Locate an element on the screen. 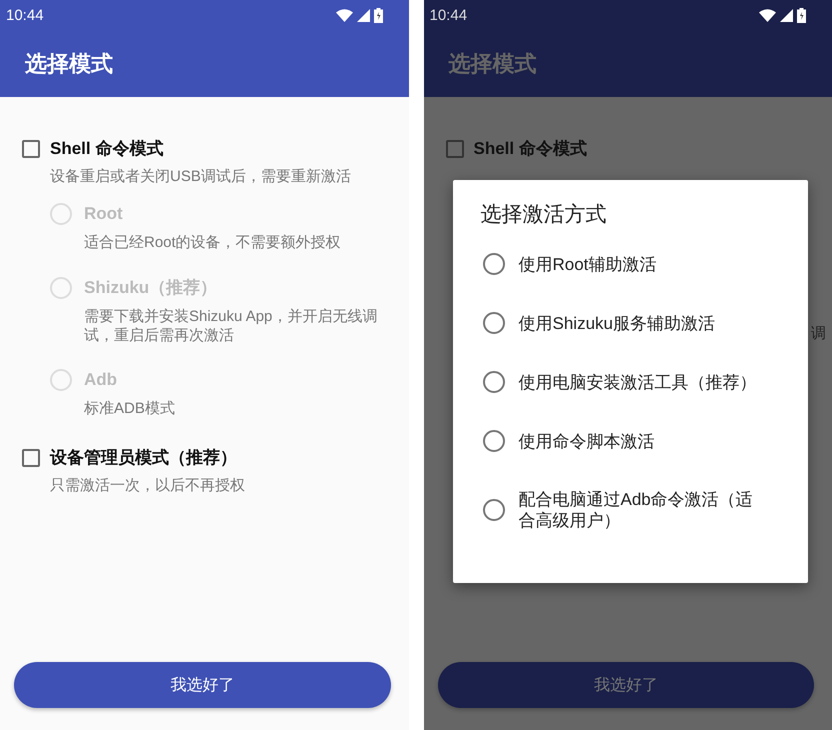 The image size is (832, 730). option-label: Shizuku（推荐） is located at coordinates (151, 288).